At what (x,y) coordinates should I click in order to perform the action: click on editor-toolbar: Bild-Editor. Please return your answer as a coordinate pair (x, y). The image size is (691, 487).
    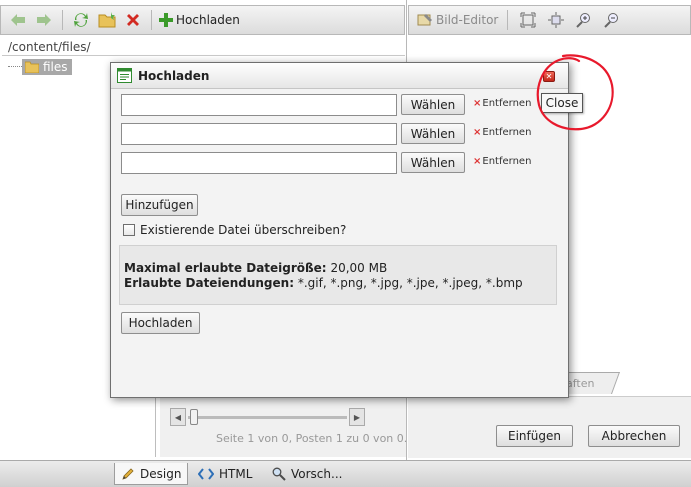
    Looking at the image, I should click on (549, 20).